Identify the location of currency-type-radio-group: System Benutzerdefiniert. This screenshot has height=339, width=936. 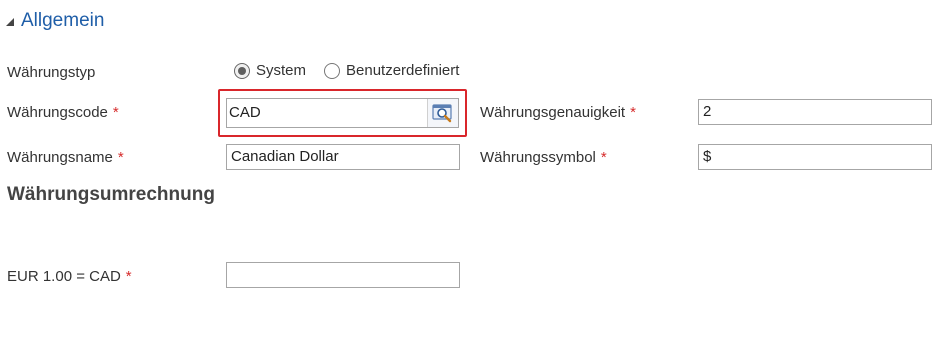
(355, 70).